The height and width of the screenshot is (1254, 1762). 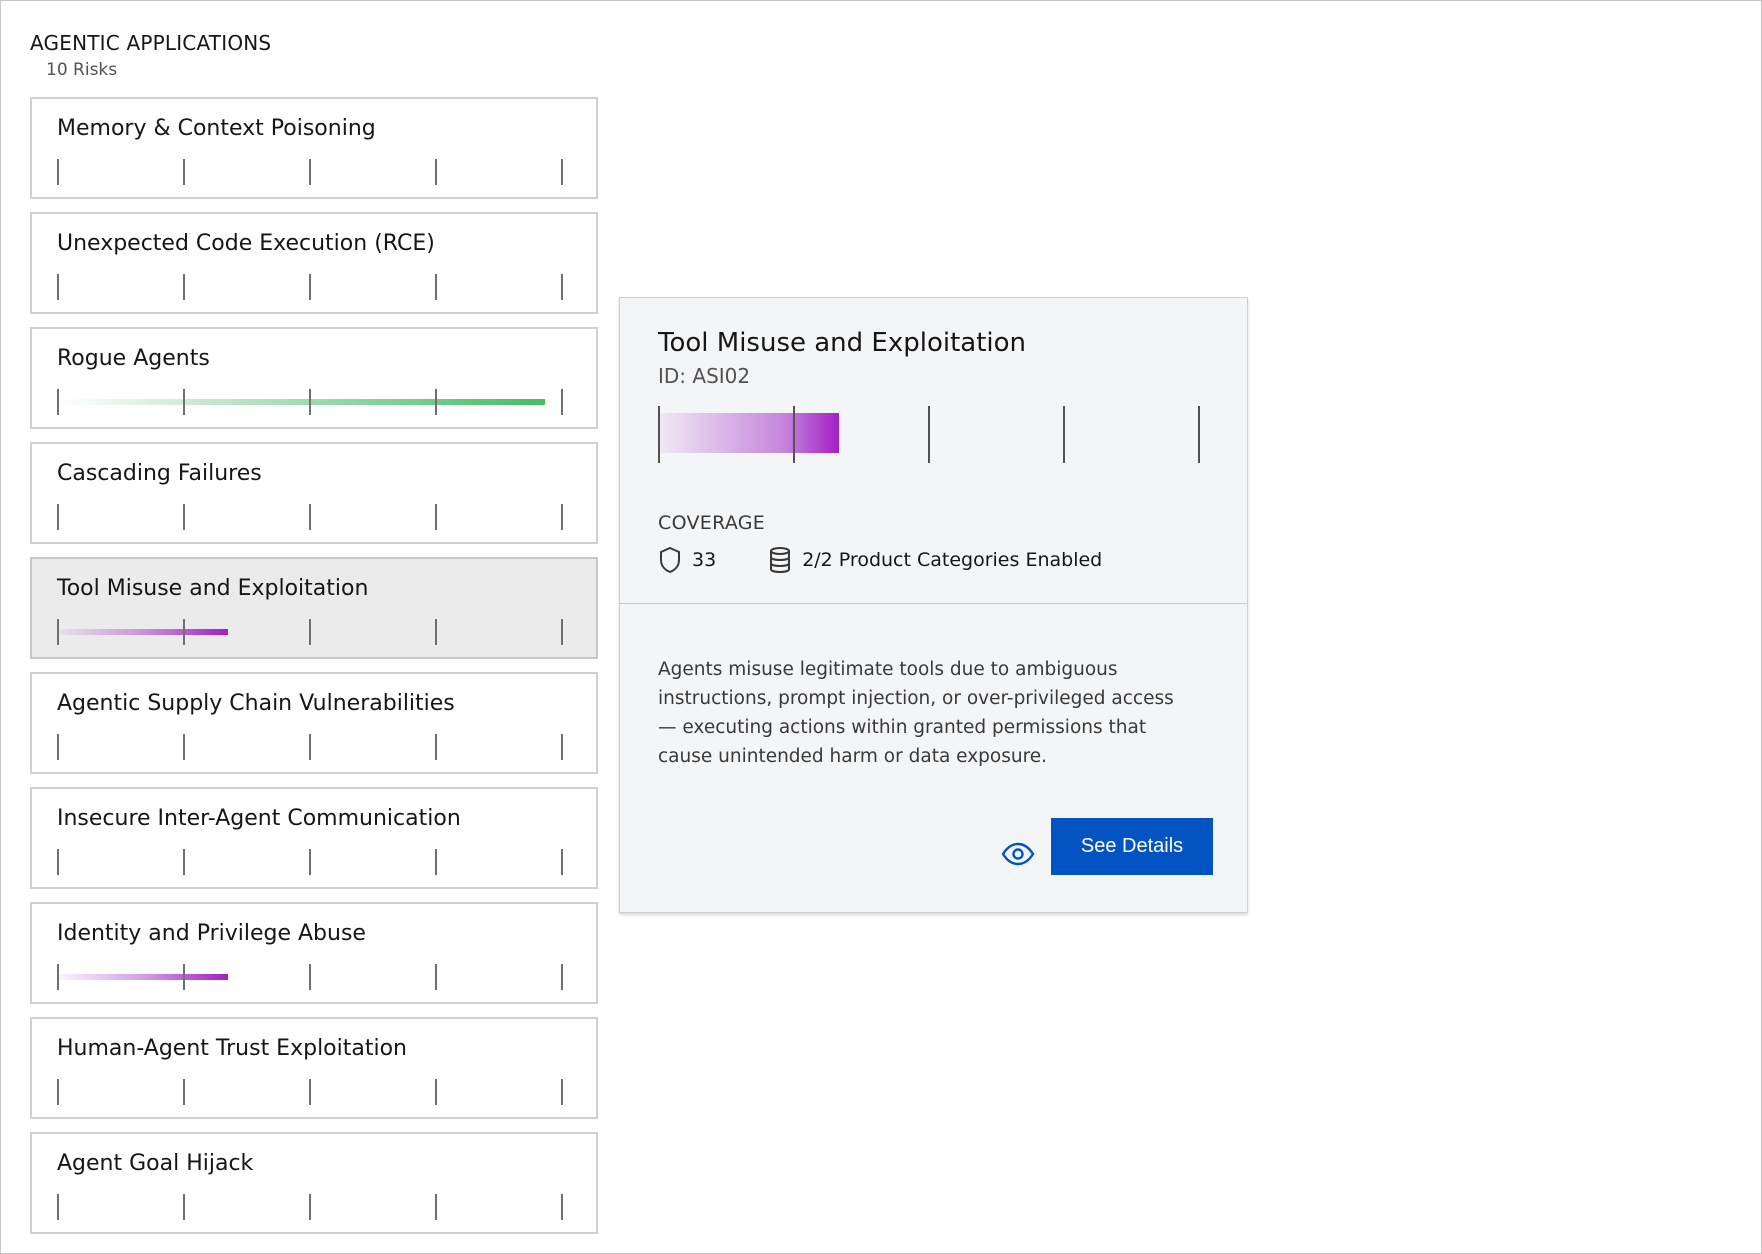 I want to click on risk-card: Agent Goal Hijack, so click(x=314, y=1183).